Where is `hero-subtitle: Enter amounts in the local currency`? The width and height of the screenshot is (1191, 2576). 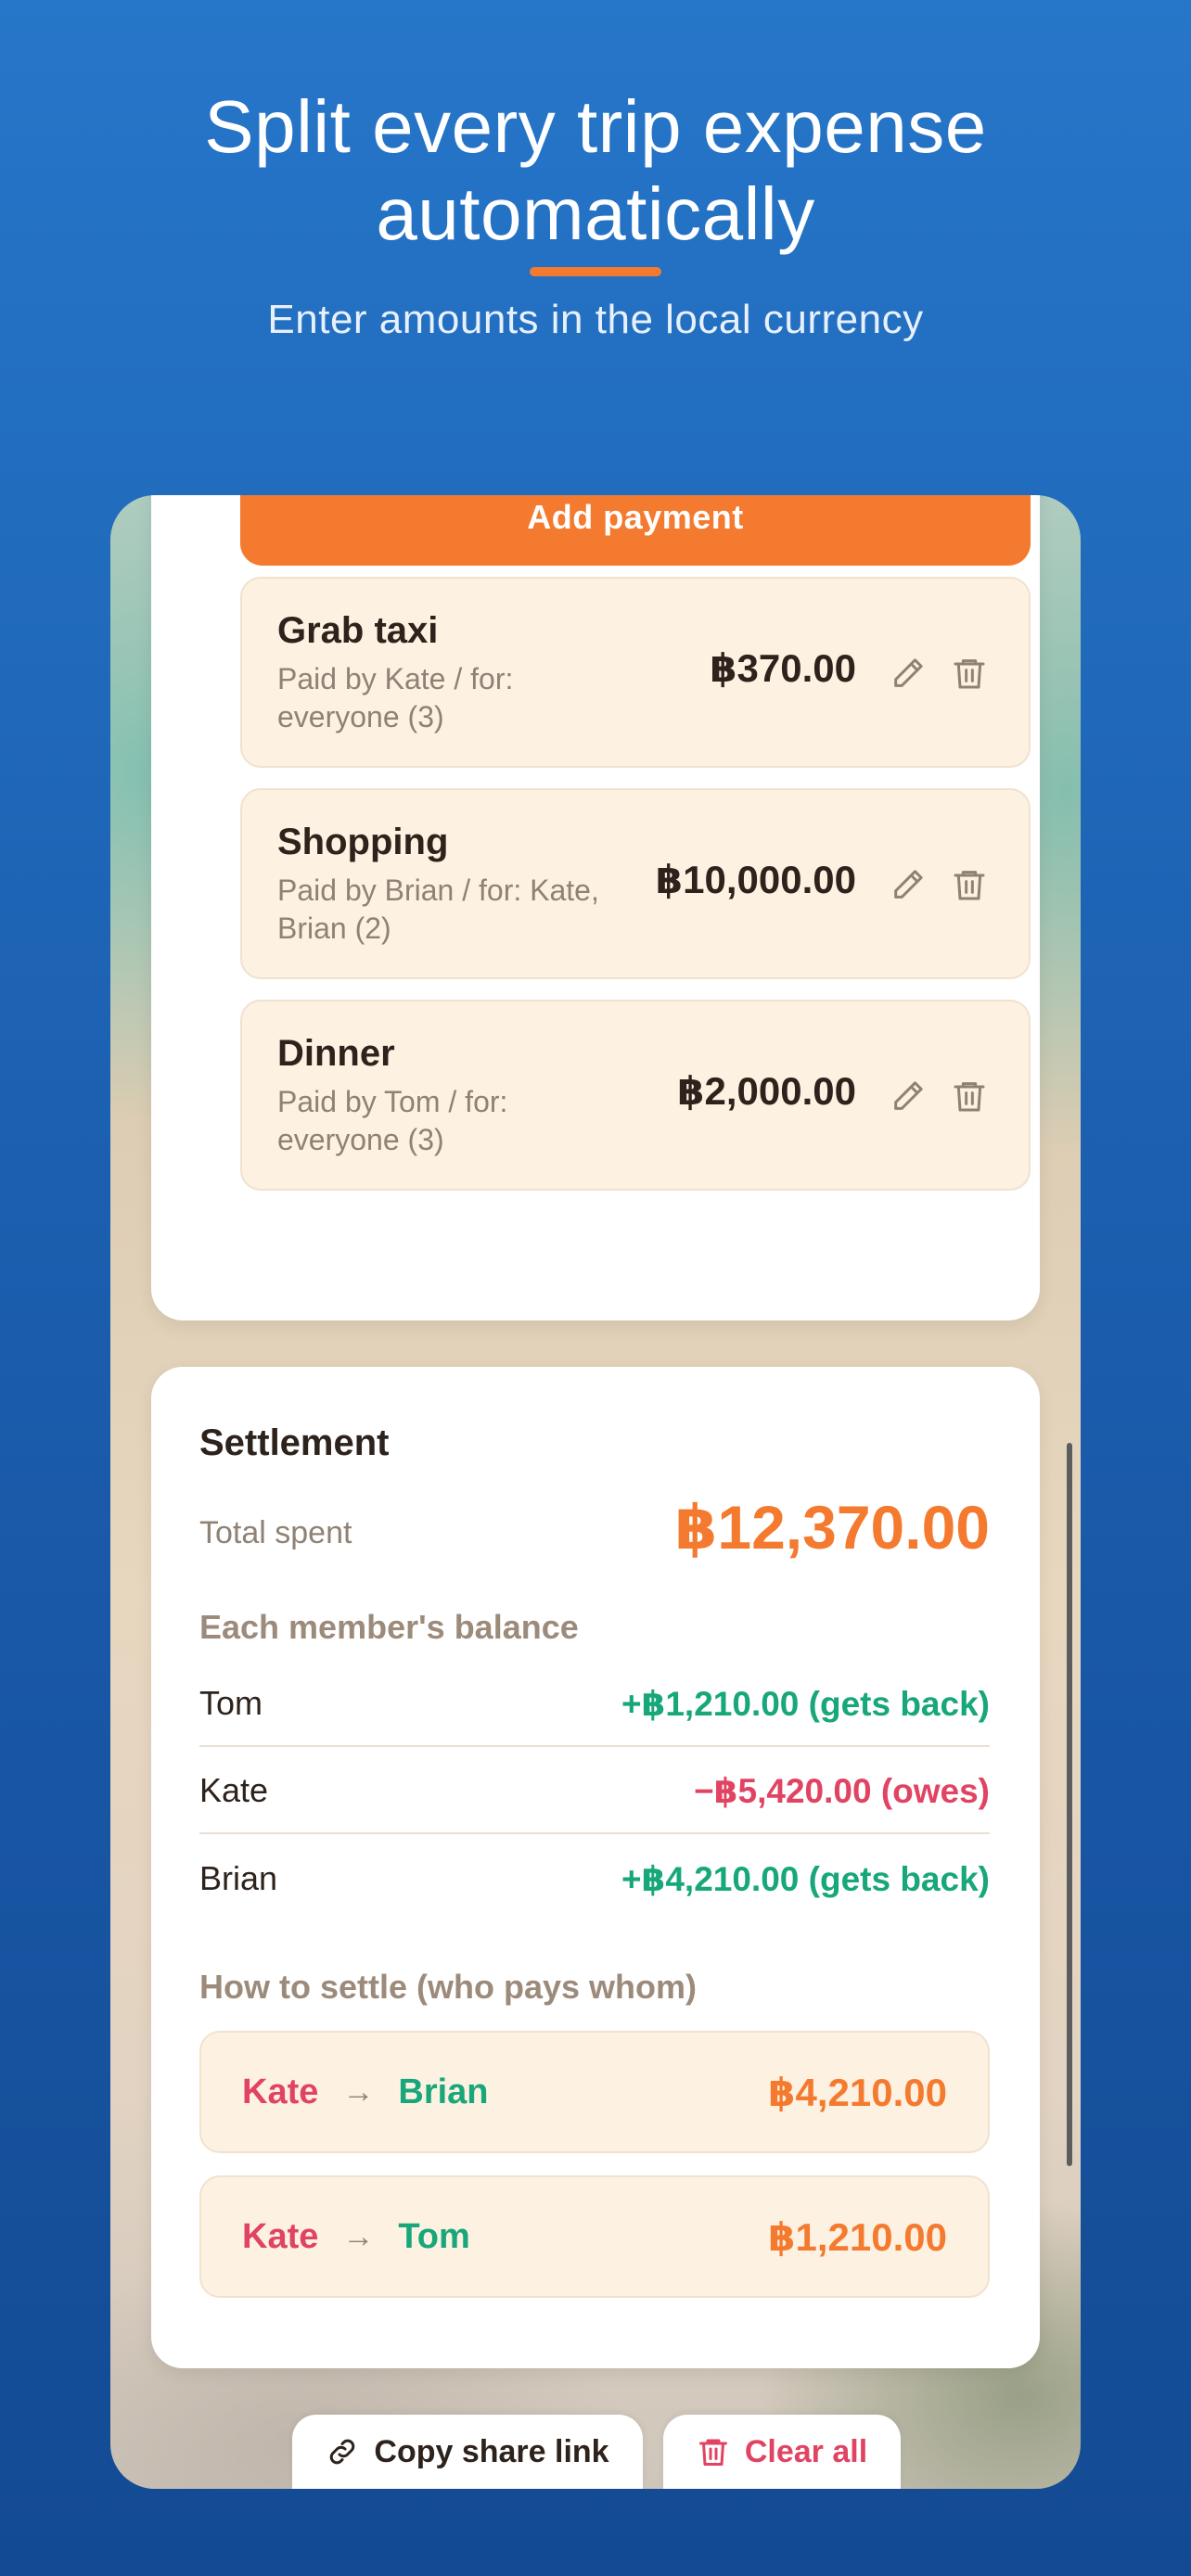 hero-subtitle: Enter amounts in the local currency is located at coordinates (595, 319).